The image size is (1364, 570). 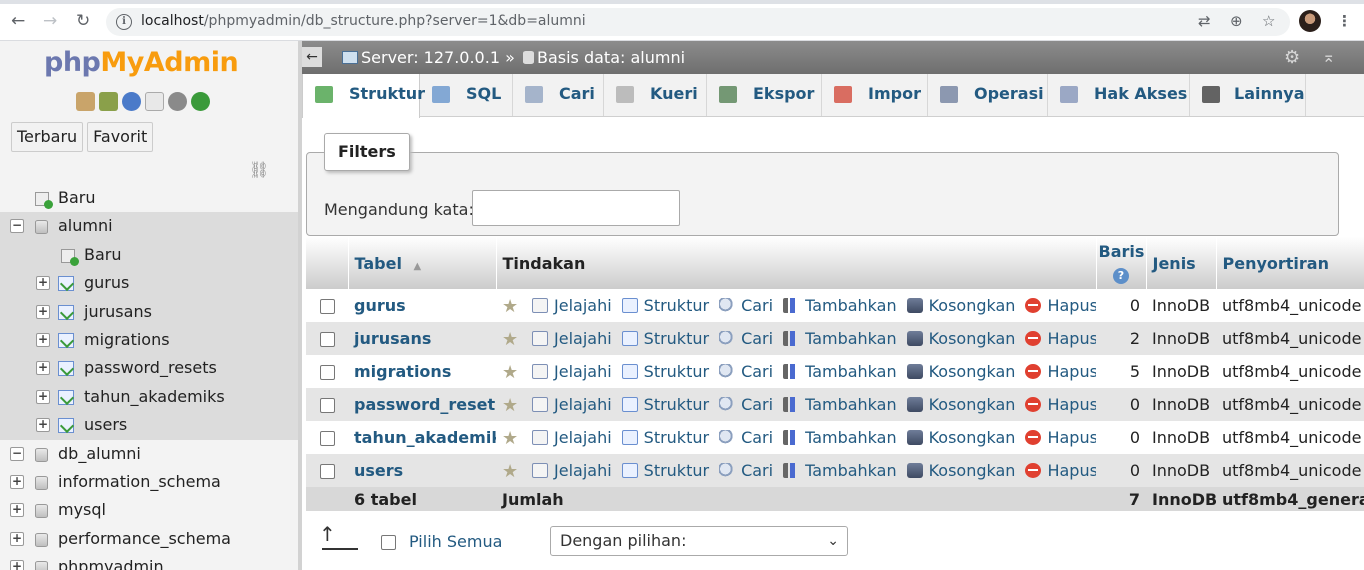 What do you see at coordinates (1268, 21) in the screenshot?
I see `bookmark-star-icon: ☆` at bounding box center [1268, 21].